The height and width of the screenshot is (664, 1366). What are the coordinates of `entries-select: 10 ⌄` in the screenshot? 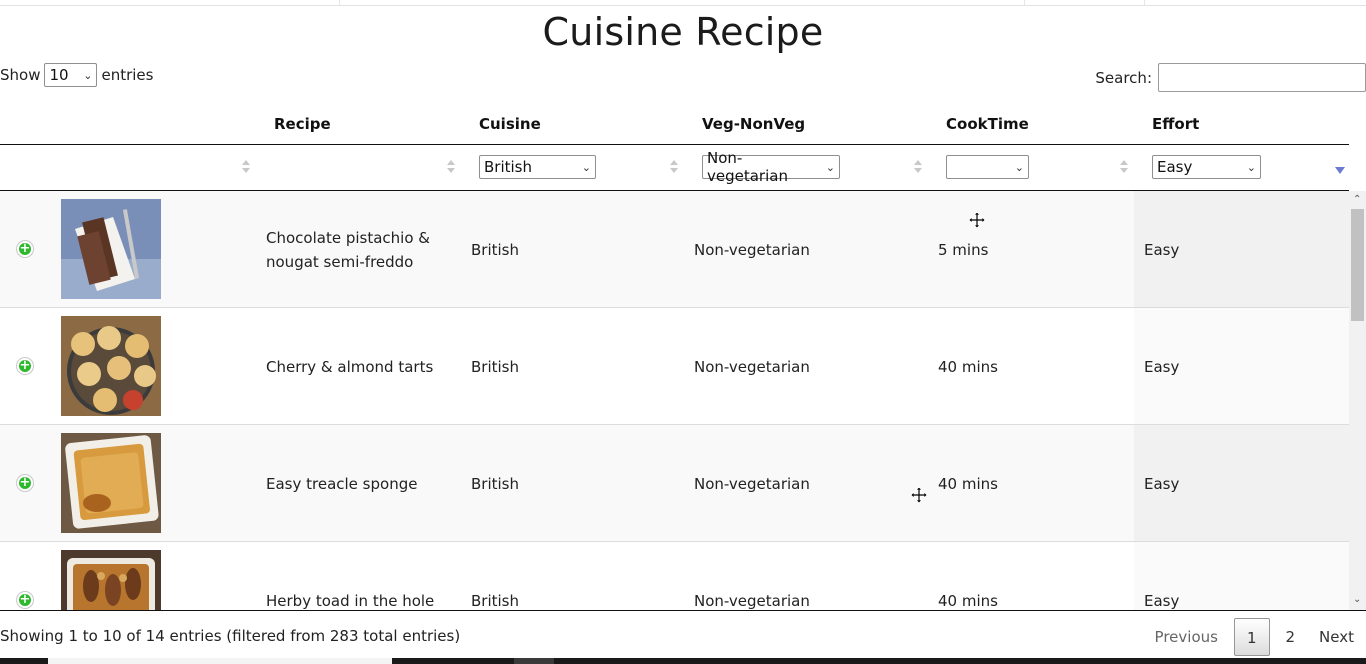 It's located at (71, 75).